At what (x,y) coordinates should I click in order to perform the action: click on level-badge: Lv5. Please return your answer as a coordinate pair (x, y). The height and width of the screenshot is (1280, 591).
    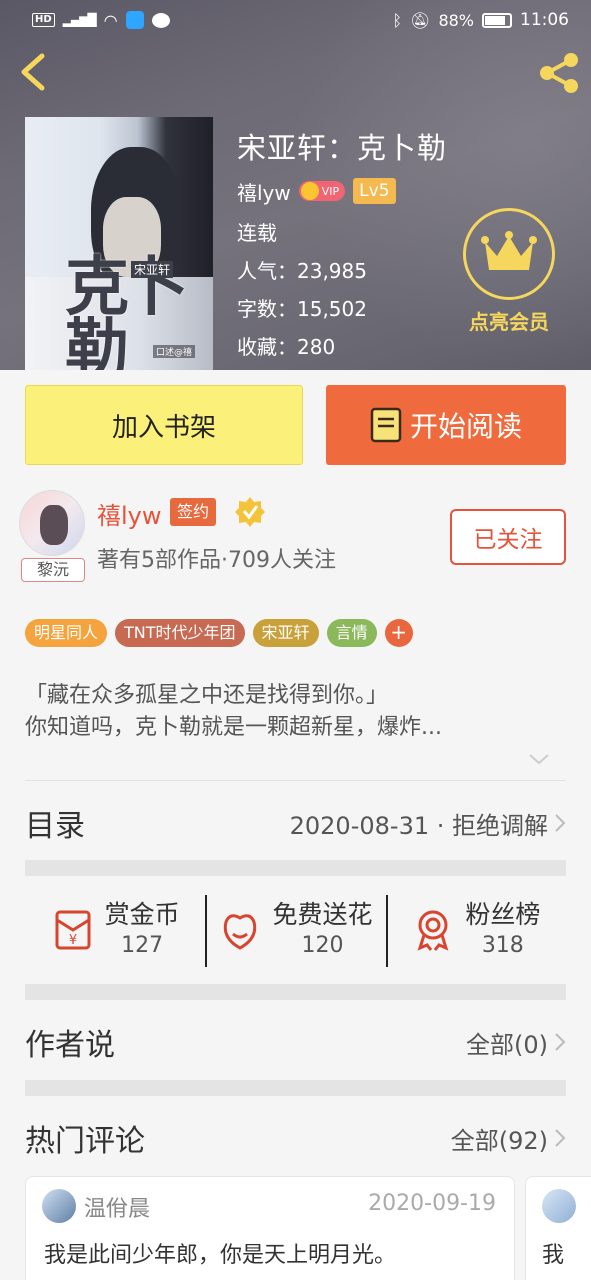
    Looking at the image, I should click on (374, 191).